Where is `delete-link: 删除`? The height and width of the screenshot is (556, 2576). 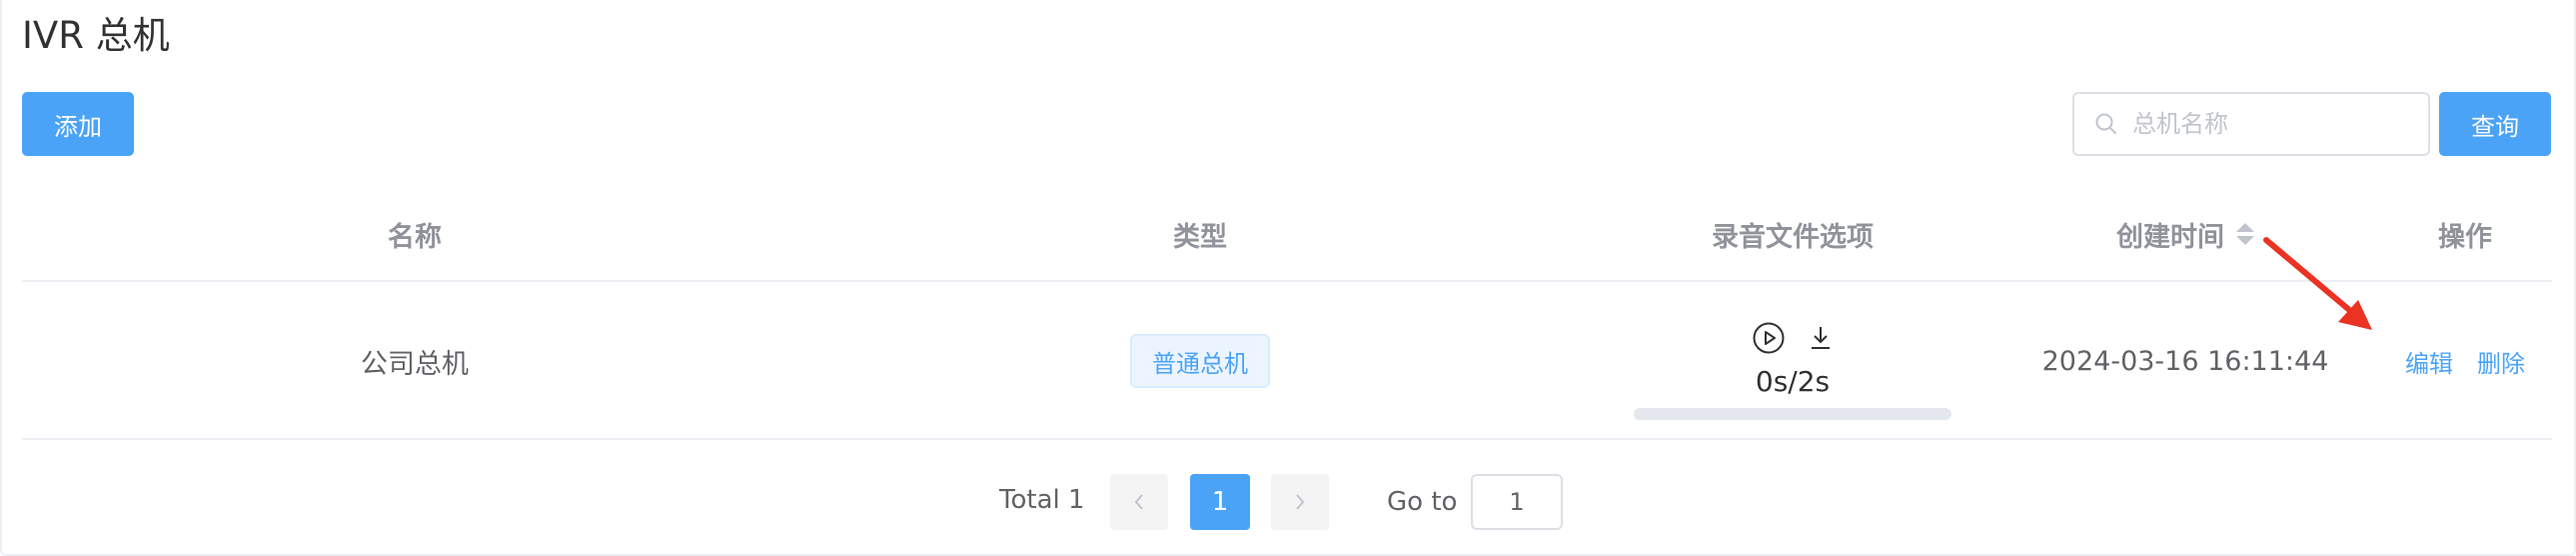 delete-link: 删除 is located at coordinates (2501, 361).